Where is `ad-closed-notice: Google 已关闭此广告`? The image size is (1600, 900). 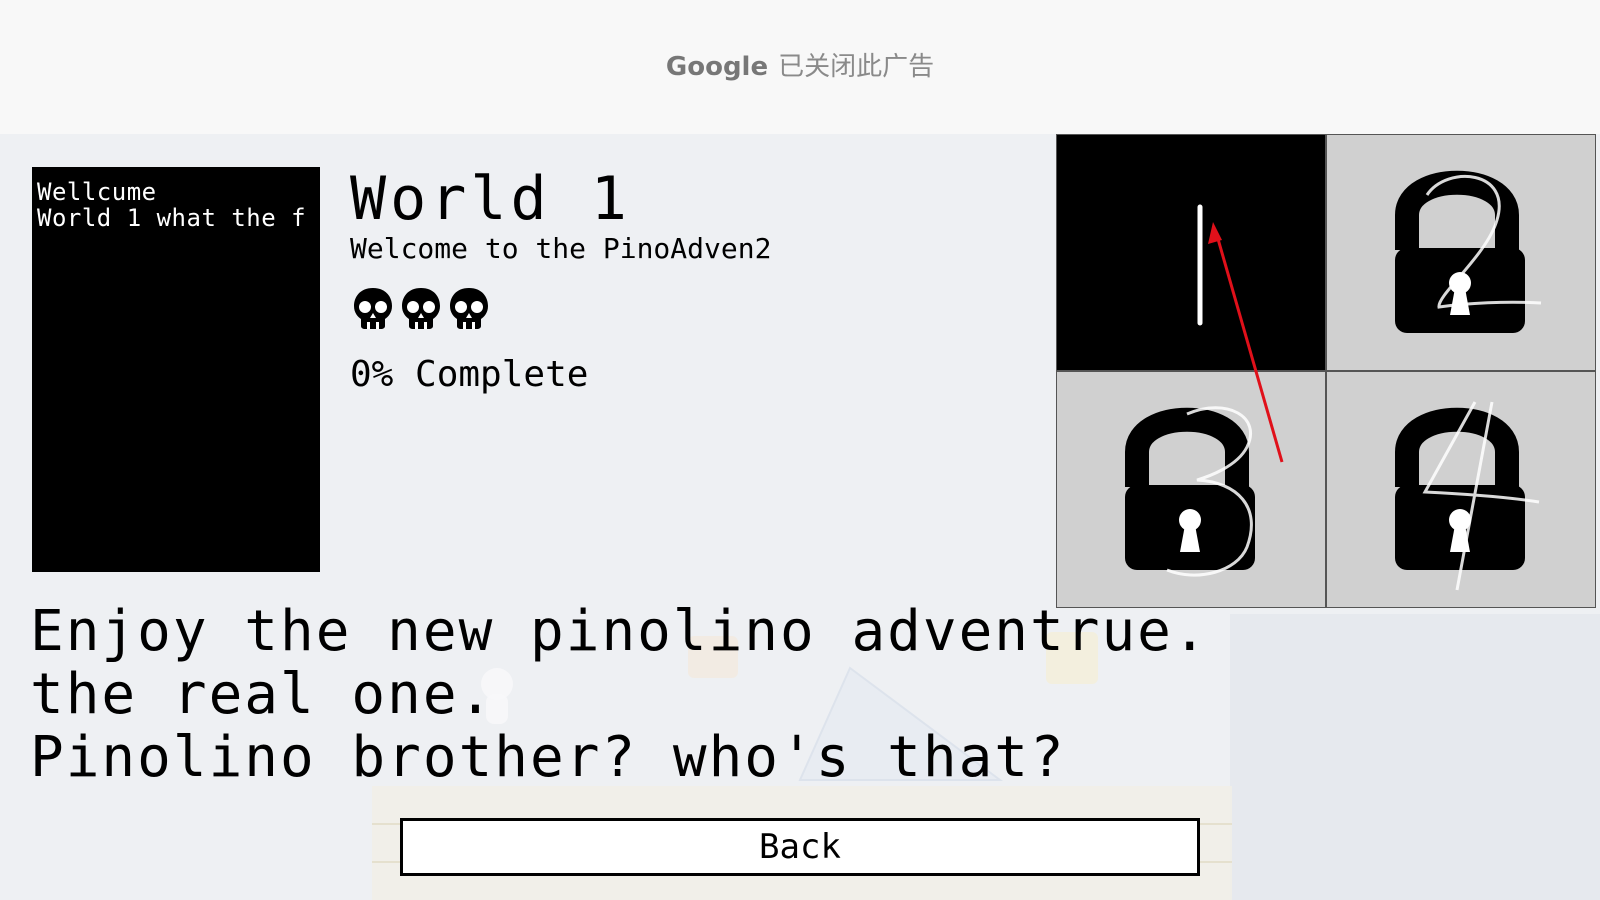 ad-closed-notice: Google 已关闭此广告 is located at coordinates (800, 64).